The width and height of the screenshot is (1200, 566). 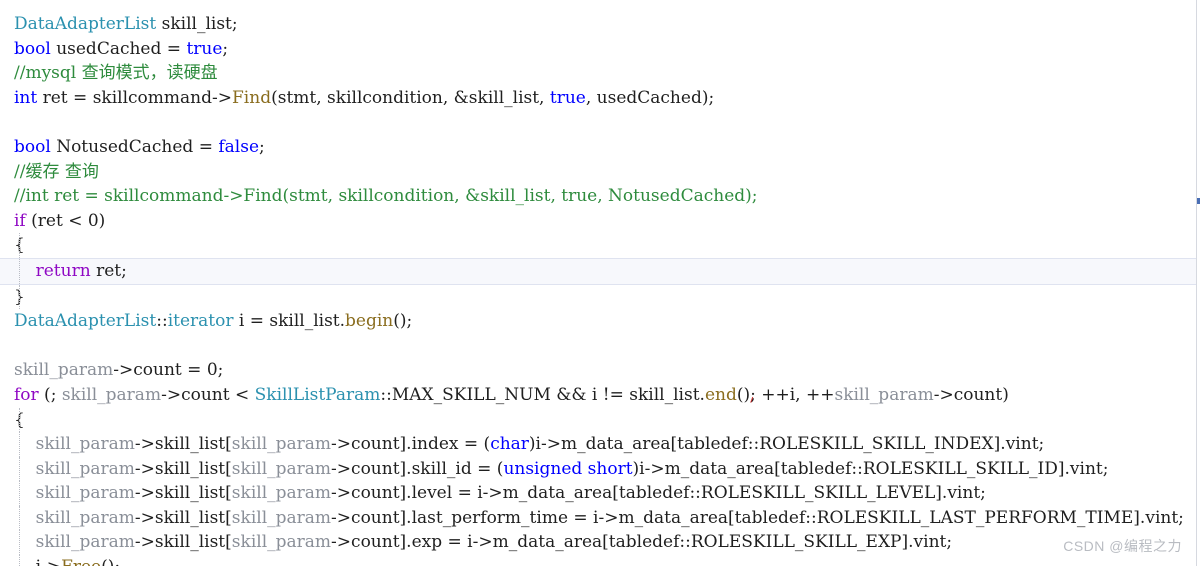 I want to click on code-token: ].index = (, so click(x=445, y=444).